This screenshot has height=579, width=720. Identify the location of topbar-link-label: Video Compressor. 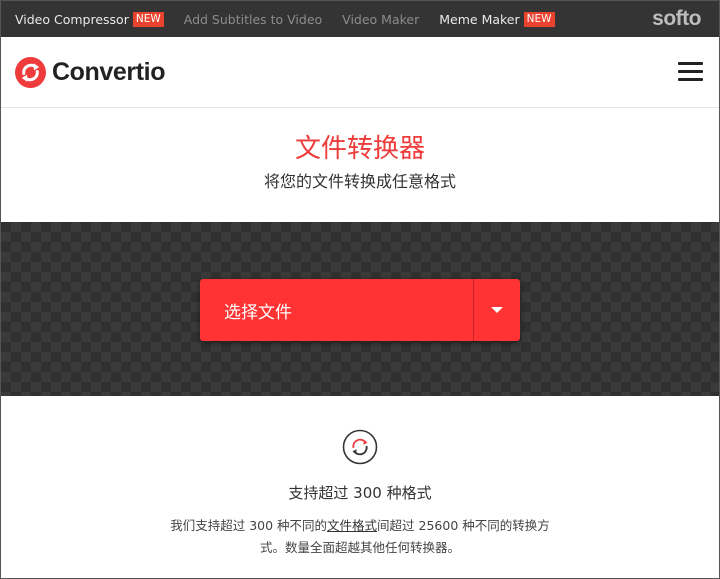
(72, 19).